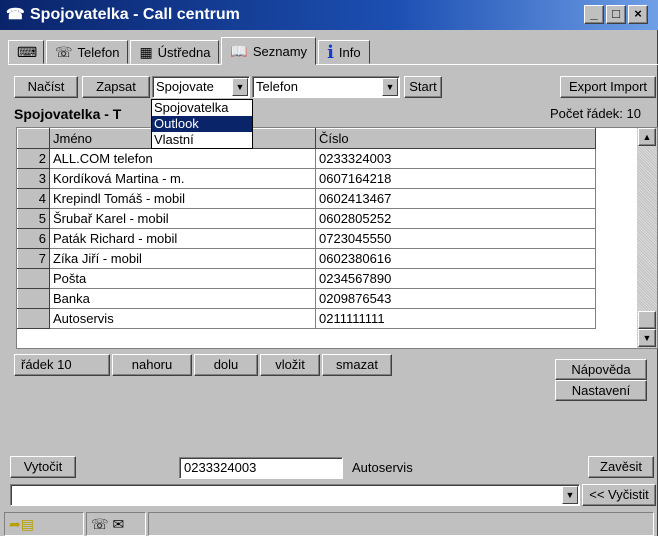 The width and height of the screenshot is (658, 536). I want to click on tab-label: Ústředna, so click(184, 52).